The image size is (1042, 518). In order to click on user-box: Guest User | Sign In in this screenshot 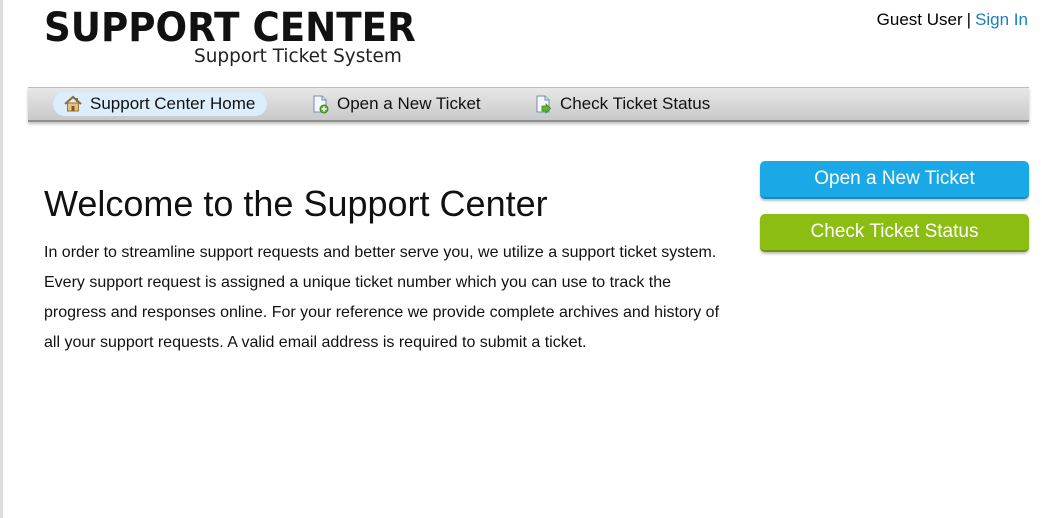, I will do `click(952, 20)`.